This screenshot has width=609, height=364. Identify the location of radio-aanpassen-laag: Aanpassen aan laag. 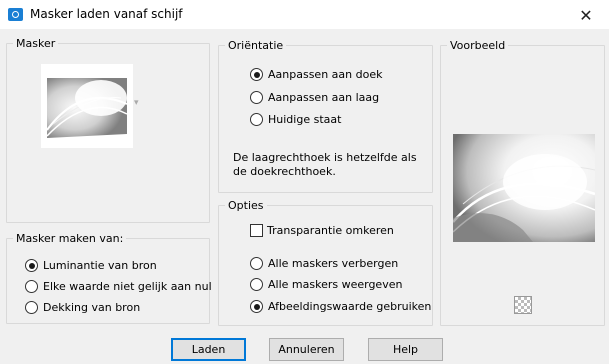
(314, 97).